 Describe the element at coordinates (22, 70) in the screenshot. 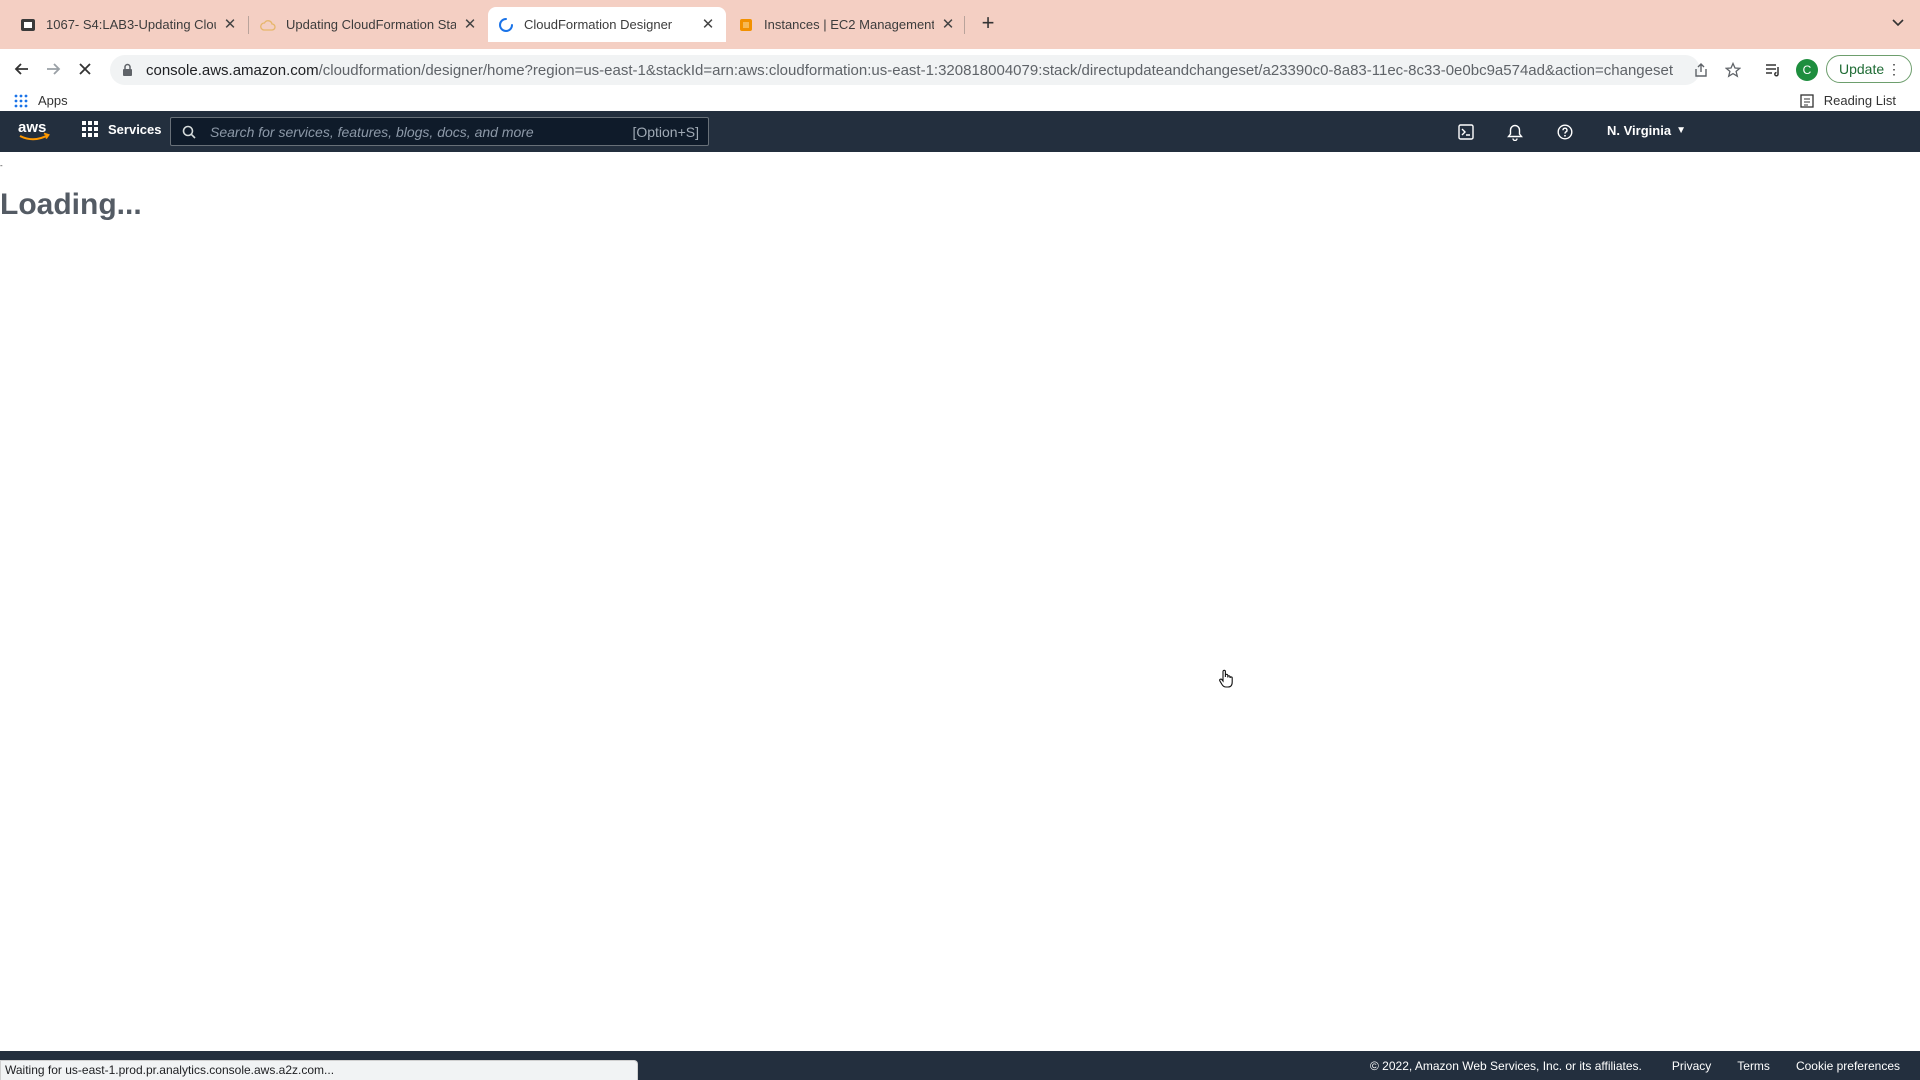

I see `back-arrow-icon` at that location.